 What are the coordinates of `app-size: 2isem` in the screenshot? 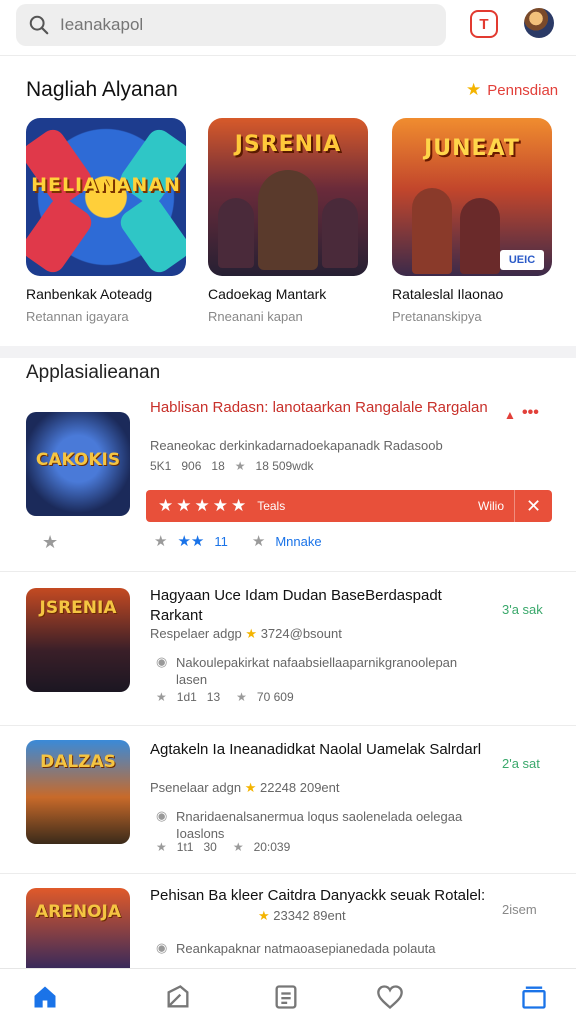 It's located at (519, 909).